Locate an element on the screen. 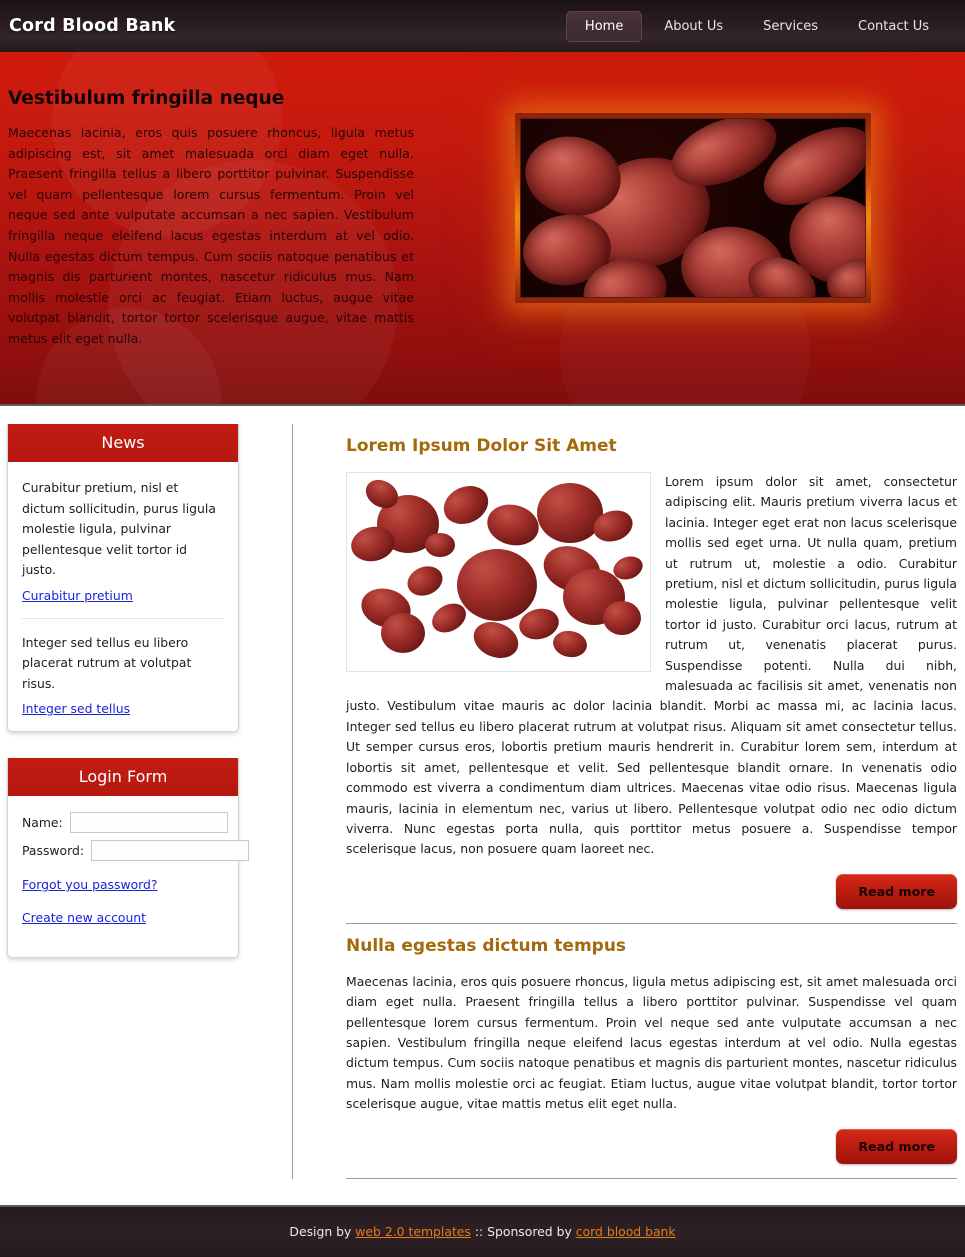 This screenshot has width=965, height=1257. login-name-input is located at coordinates (148, 822).